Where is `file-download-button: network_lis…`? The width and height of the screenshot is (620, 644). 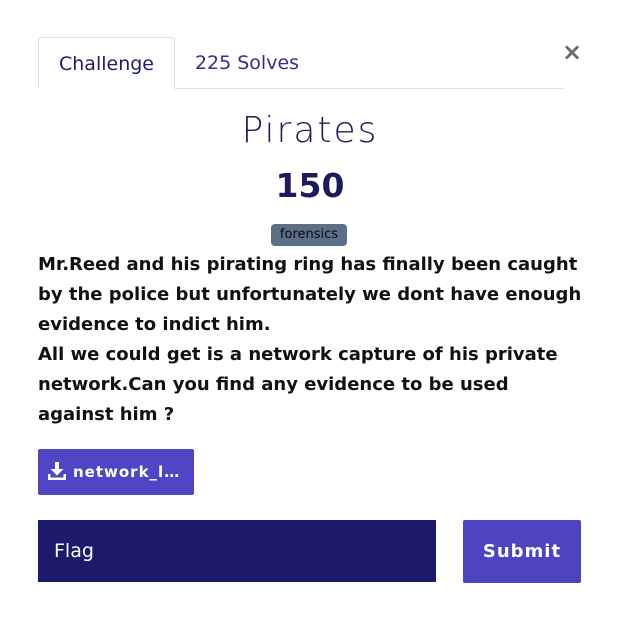 file-download-button: network_lis… is located at coordinates (116, 472).